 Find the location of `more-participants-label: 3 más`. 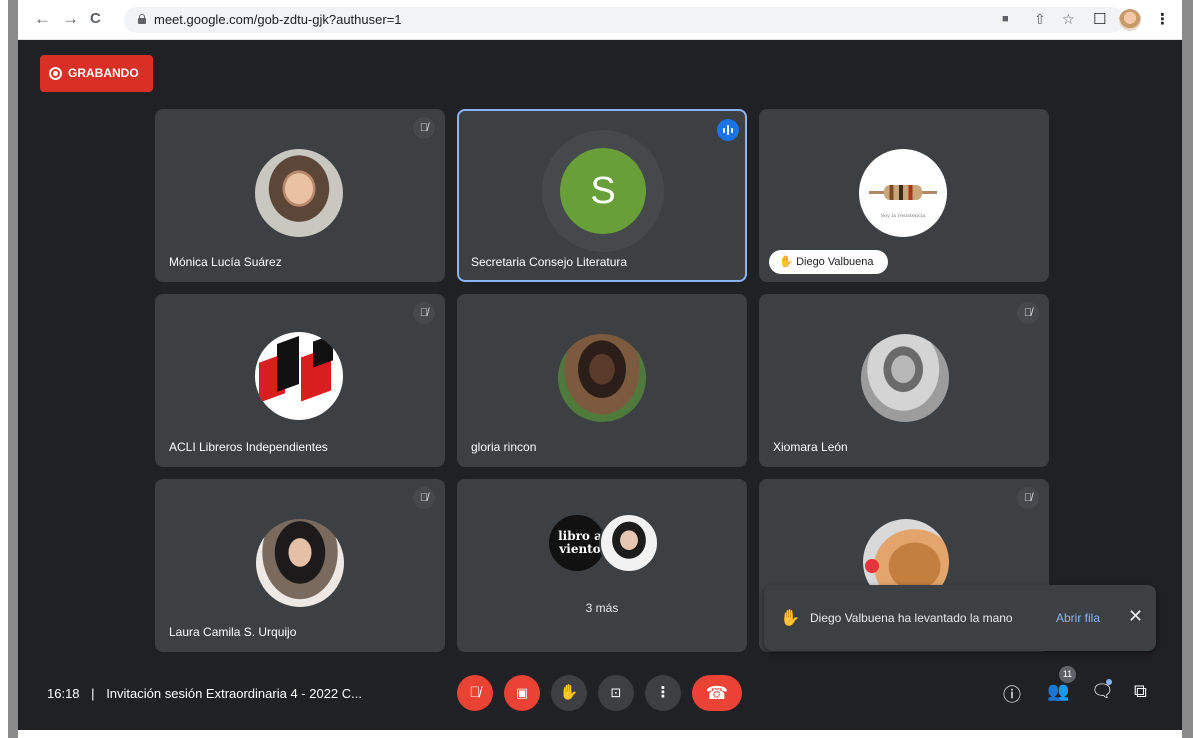

more-participants-label: 3 más is located at coordinates (602, 608).